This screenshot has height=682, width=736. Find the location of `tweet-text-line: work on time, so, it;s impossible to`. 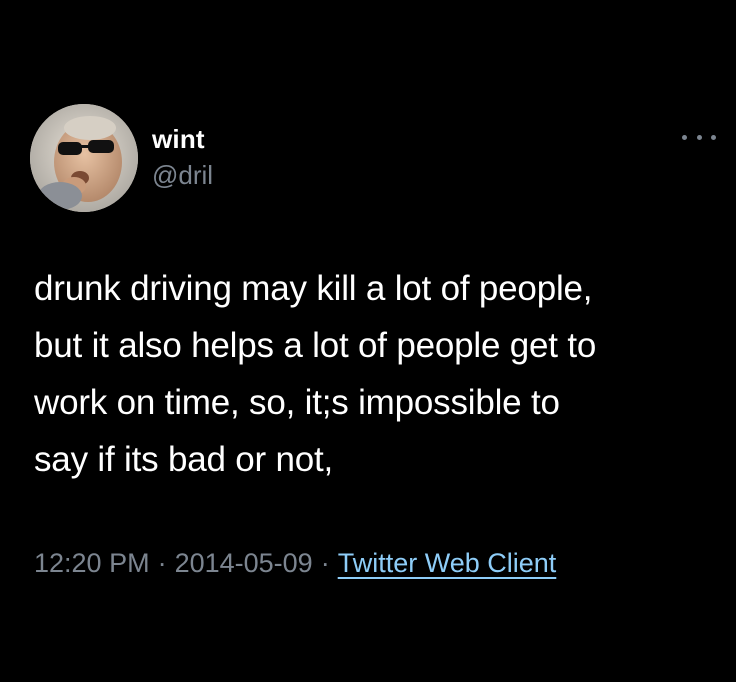

tweet-text-line: work on time, so, it;s impossible to is located at coordinates (297, 402).